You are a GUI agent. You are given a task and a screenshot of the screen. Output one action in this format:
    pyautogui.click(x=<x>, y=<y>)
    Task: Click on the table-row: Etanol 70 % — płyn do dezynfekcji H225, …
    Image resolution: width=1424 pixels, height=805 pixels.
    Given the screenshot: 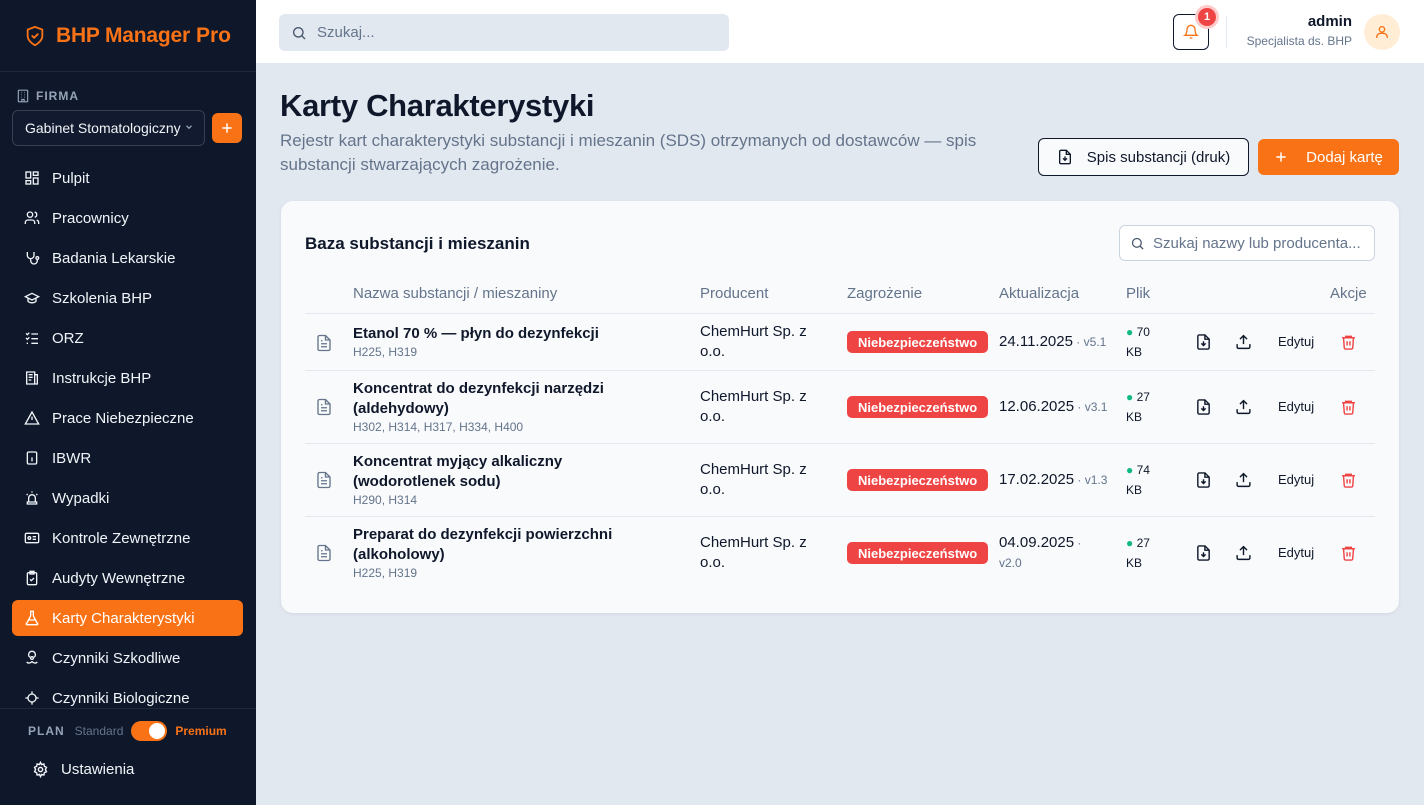 What is the action you would take?
    pyautogui.click(x=840, y=342)
    